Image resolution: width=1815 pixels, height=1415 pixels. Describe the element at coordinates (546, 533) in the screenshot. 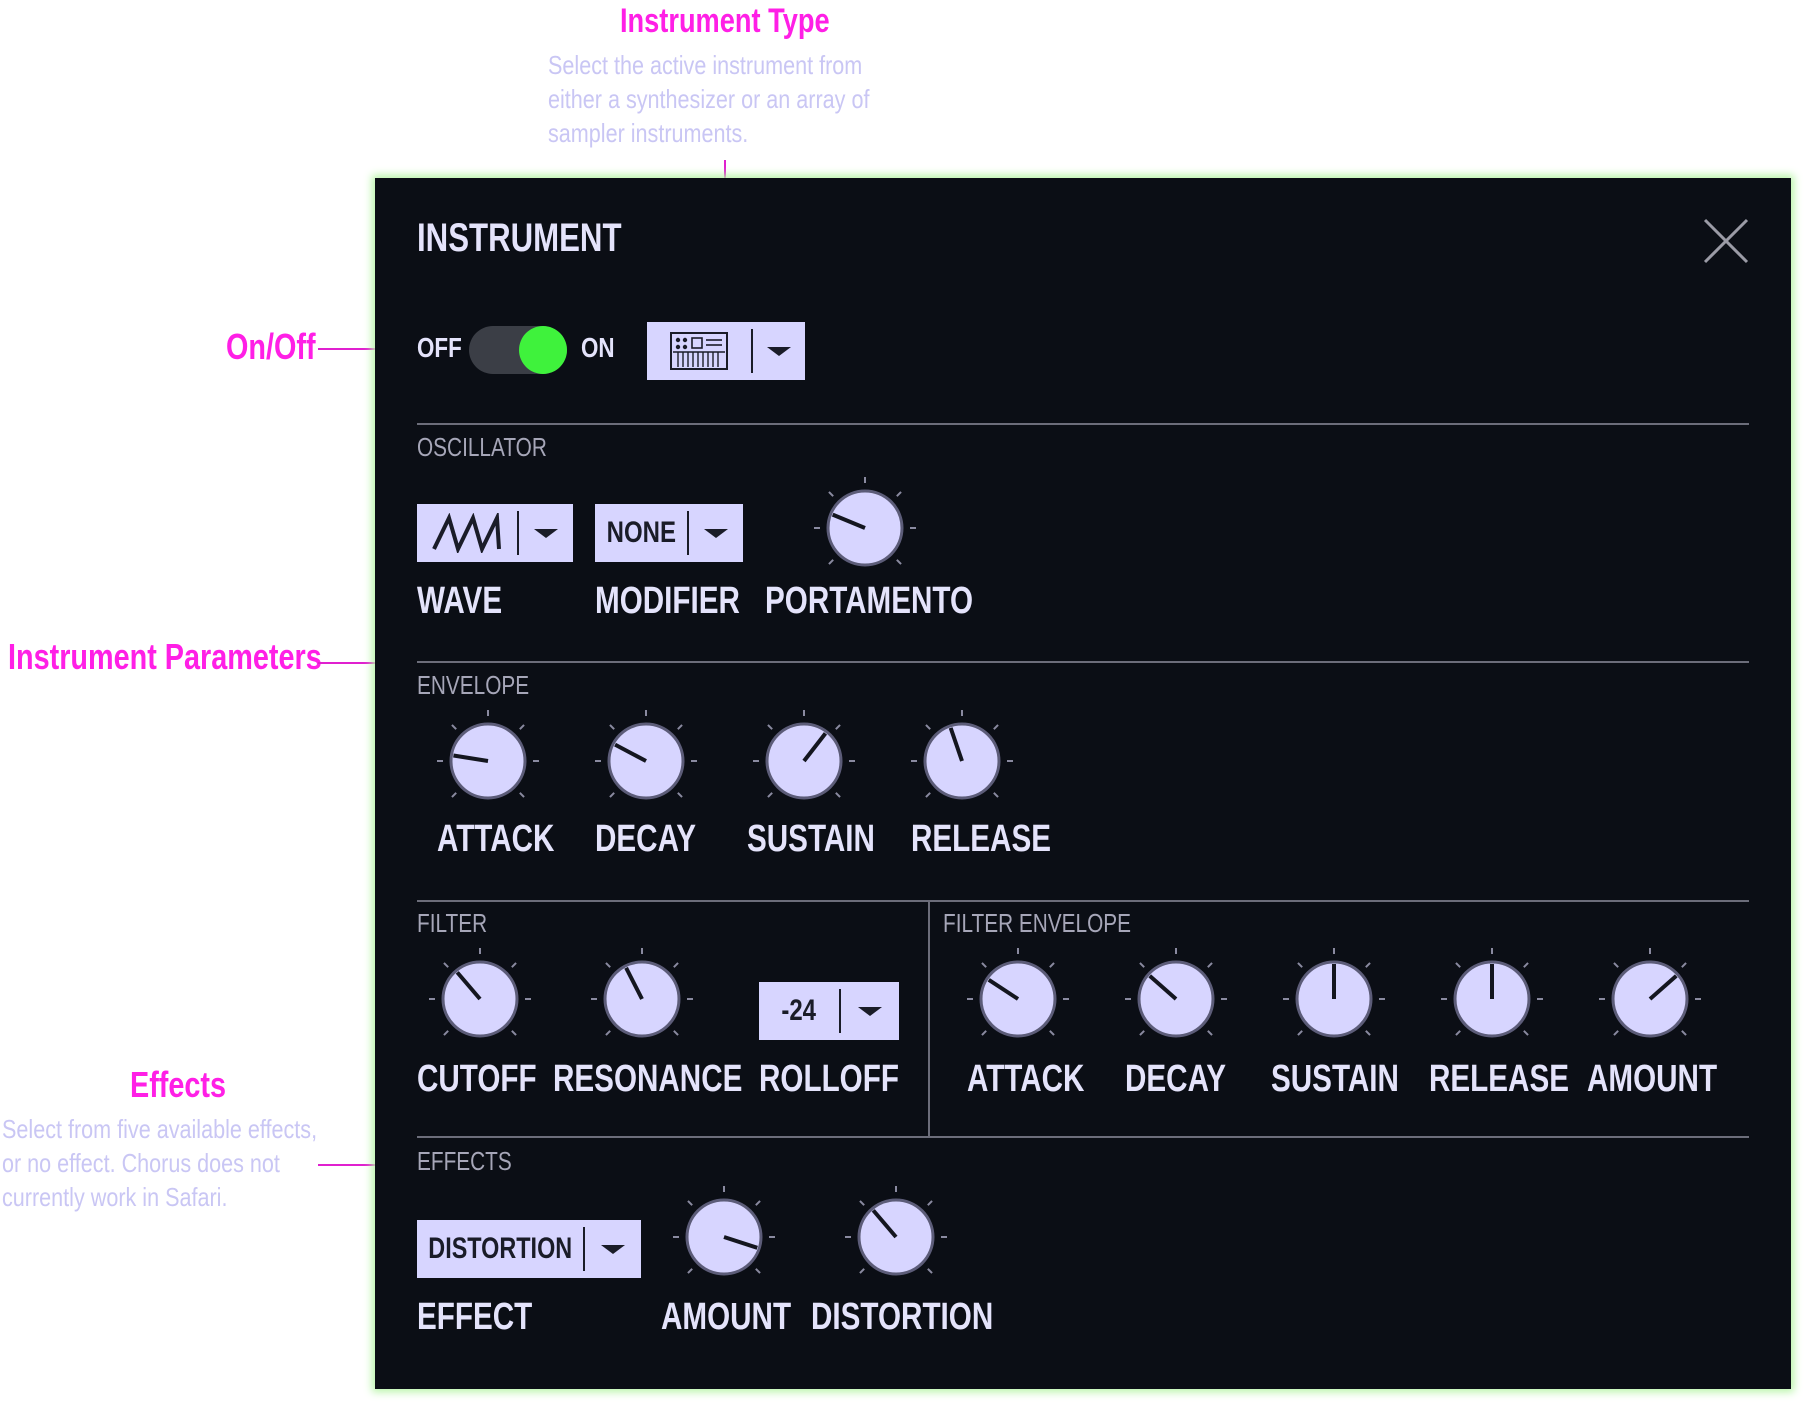

I see `wave-dropdown-arrow` at that location.